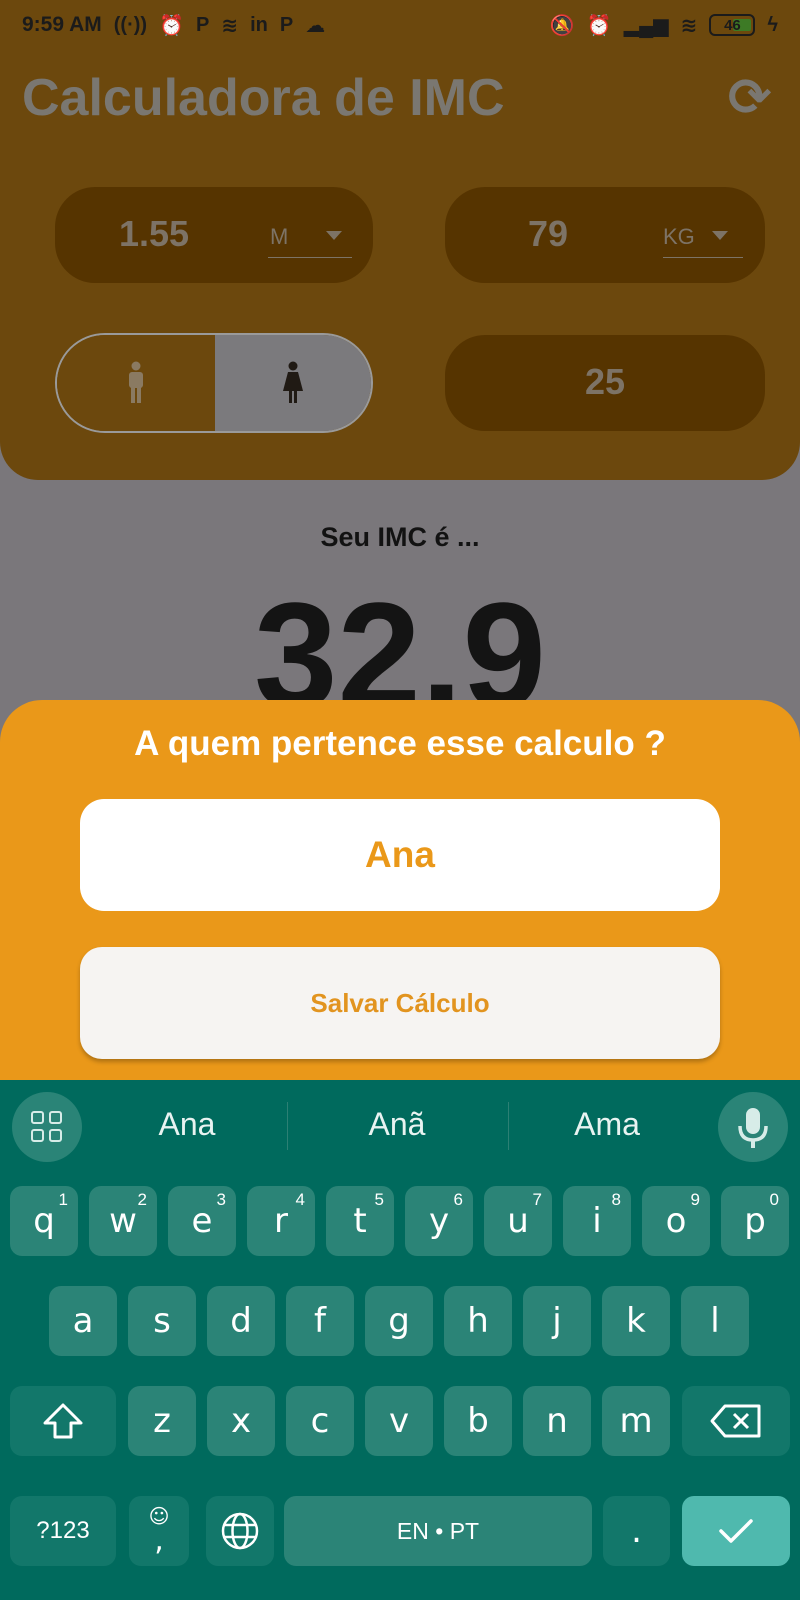 Image resolution: width=800 pixels, height=1600 pixels. What do you see at coordinates (478, 1321) in the screenshot?
I see `key-h: h` at bounding box center [478, 1321].